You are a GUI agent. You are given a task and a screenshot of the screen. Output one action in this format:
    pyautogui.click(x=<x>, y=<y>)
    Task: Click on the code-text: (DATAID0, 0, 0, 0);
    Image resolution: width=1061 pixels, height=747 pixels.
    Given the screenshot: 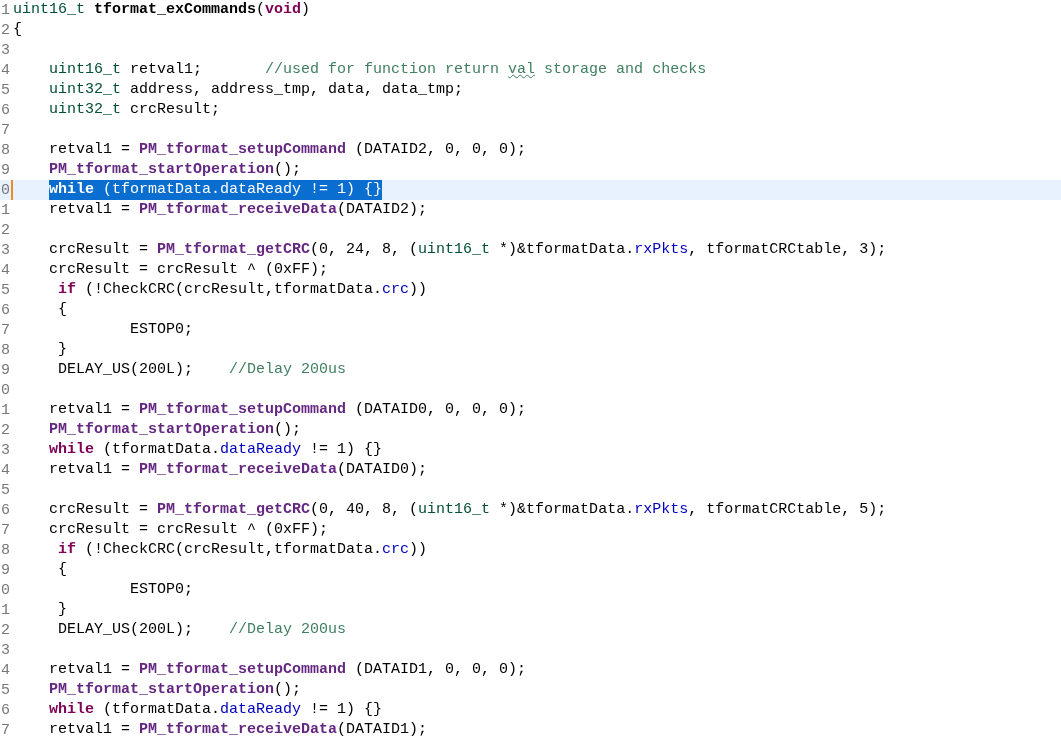 What is the action you would take?
    pyautogui.click(x=441, y=410)
    